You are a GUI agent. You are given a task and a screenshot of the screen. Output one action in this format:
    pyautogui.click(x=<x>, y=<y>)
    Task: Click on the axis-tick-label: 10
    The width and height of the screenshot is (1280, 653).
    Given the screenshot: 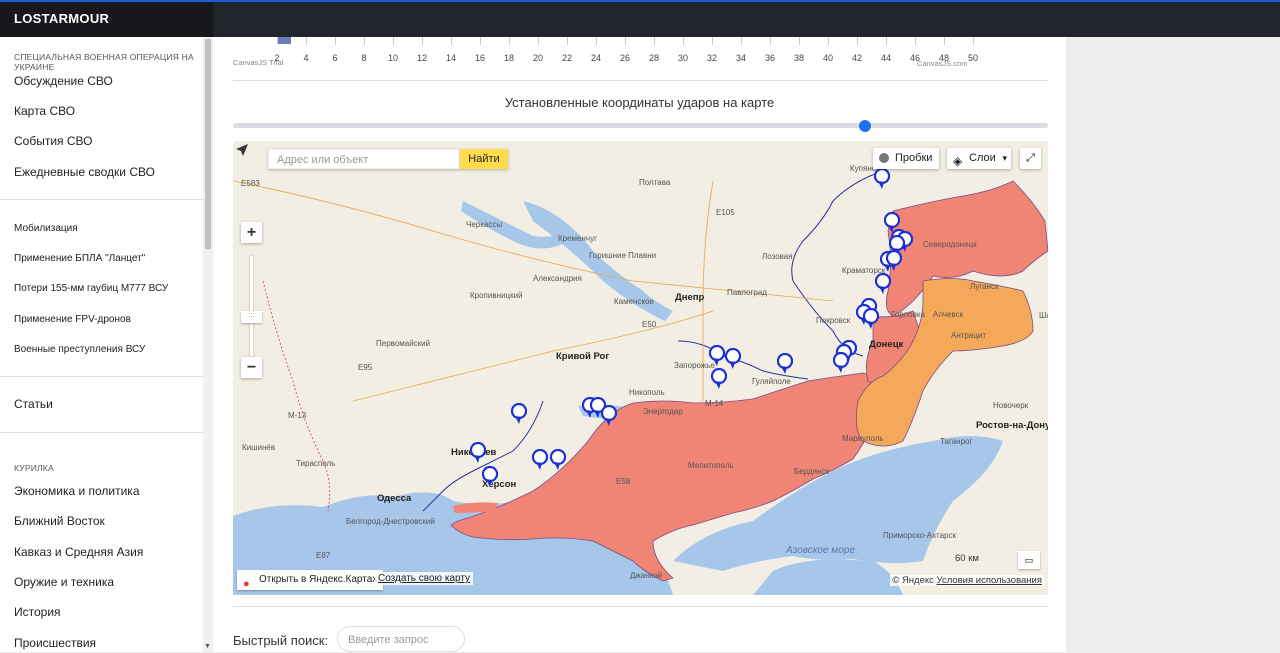 What is the action you would take?
    pyautogui.click(x=393, y=58)
    